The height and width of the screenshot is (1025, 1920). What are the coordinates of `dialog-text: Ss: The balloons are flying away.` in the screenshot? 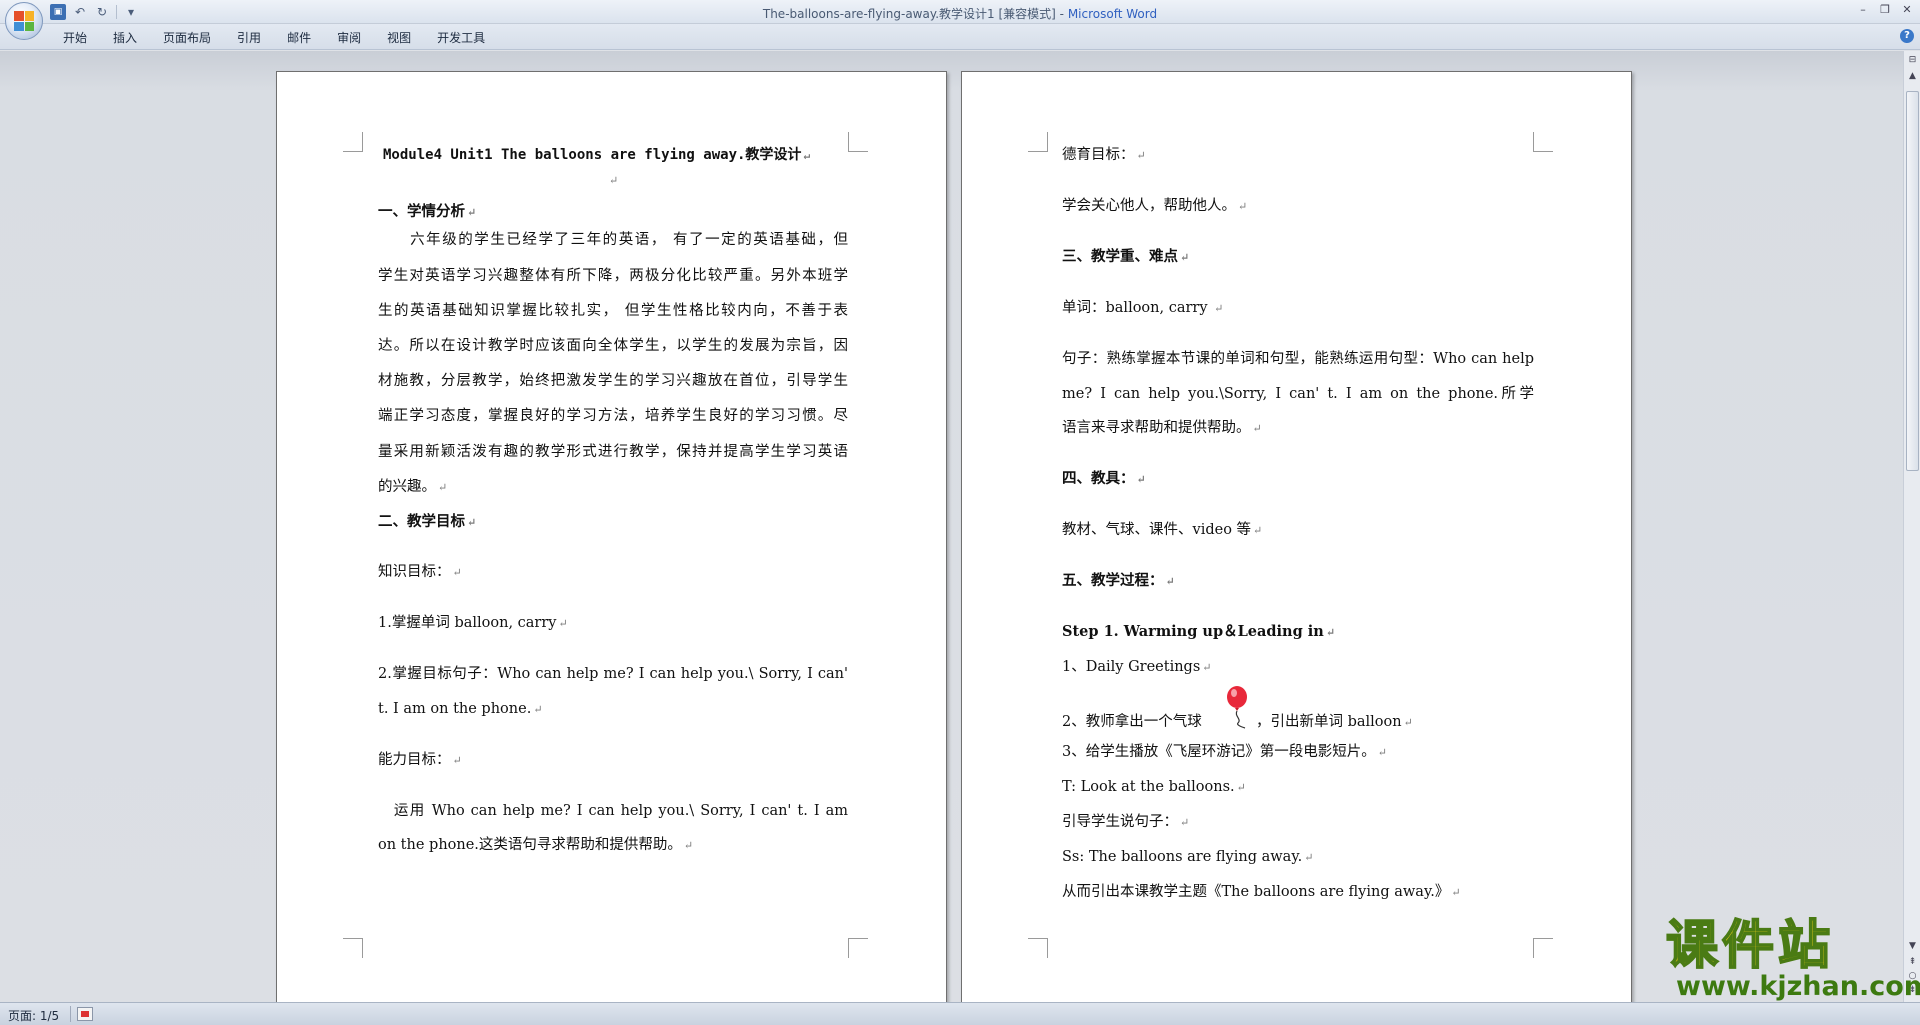 It's located at (1182, 857).